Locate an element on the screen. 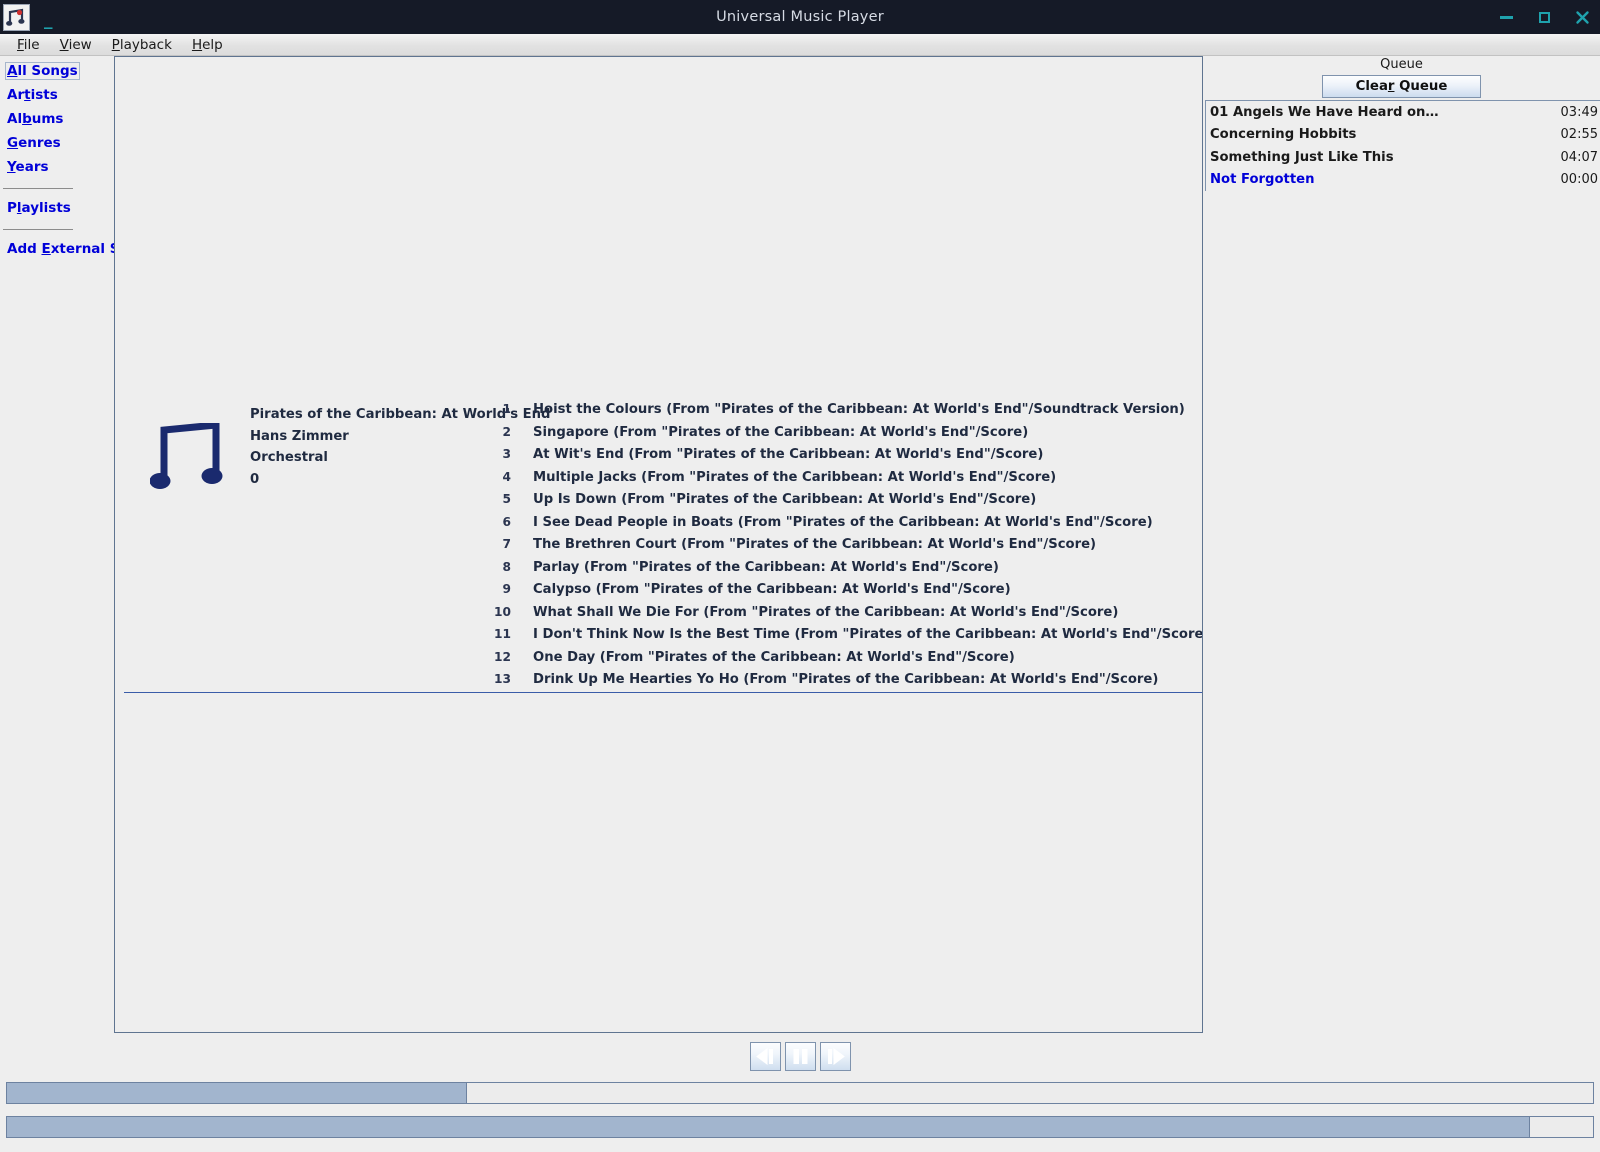  queue-item: Not Forgotten 00:00 is located at coordinates (1403, 180).